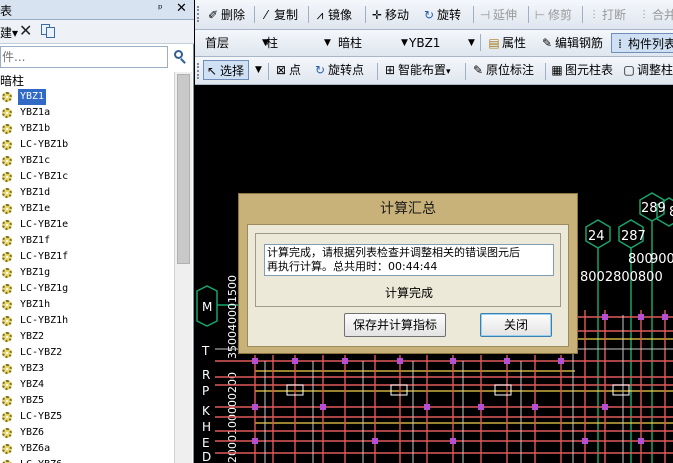  Describe the element at coordinates (320, 15) in the screenshot. I see `mirror-icon: ⩘` at that location.